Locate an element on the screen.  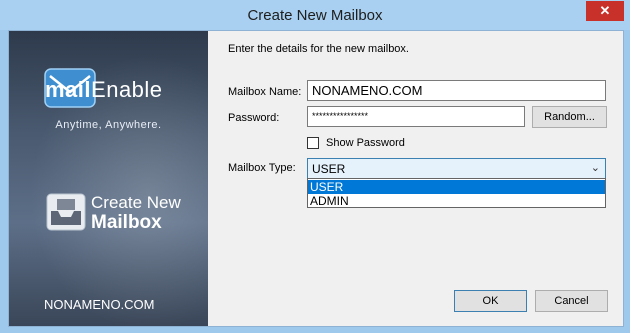
title-bar: Create New Mailbox ✕ is located at coordinates (315, 15).